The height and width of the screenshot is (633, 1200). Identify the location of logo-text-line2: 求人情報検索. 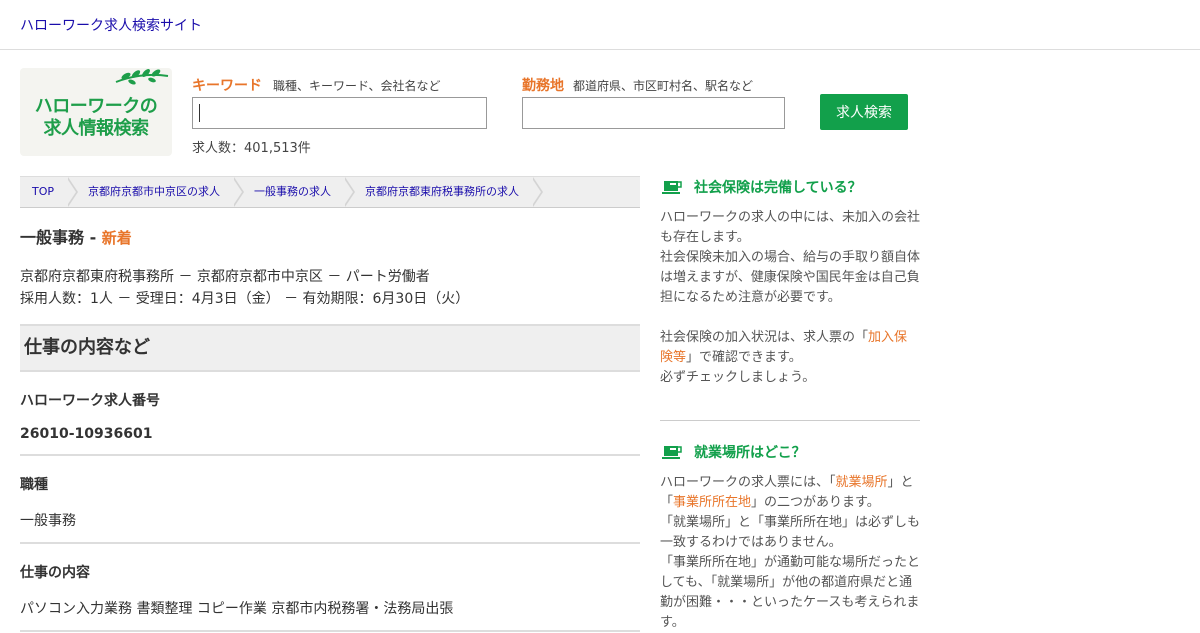
(96, 128).